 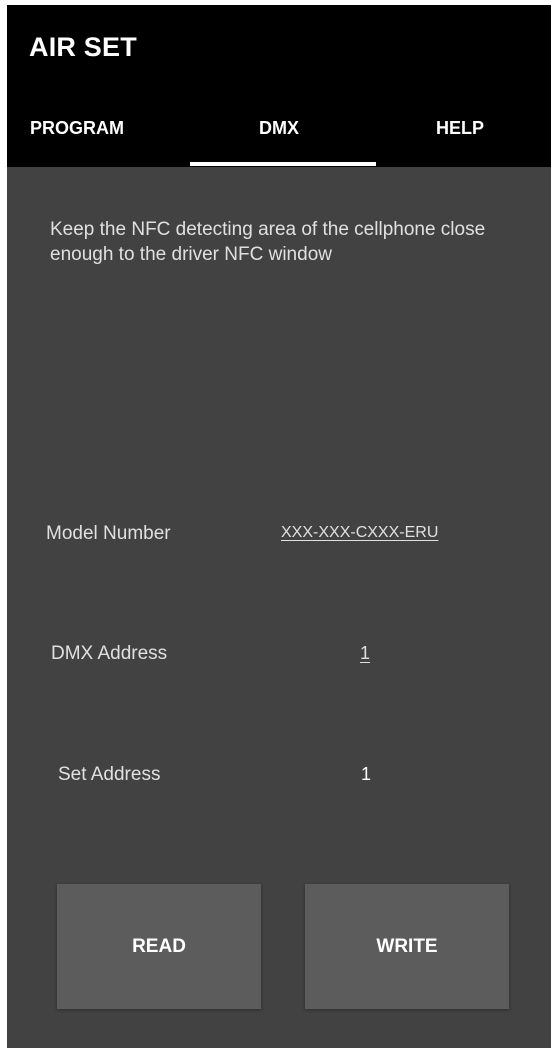 What do you see at coordinates (108, 533) in the screenshot?
I see `model-number-label: Model Number` at bounding box center [108, 533].